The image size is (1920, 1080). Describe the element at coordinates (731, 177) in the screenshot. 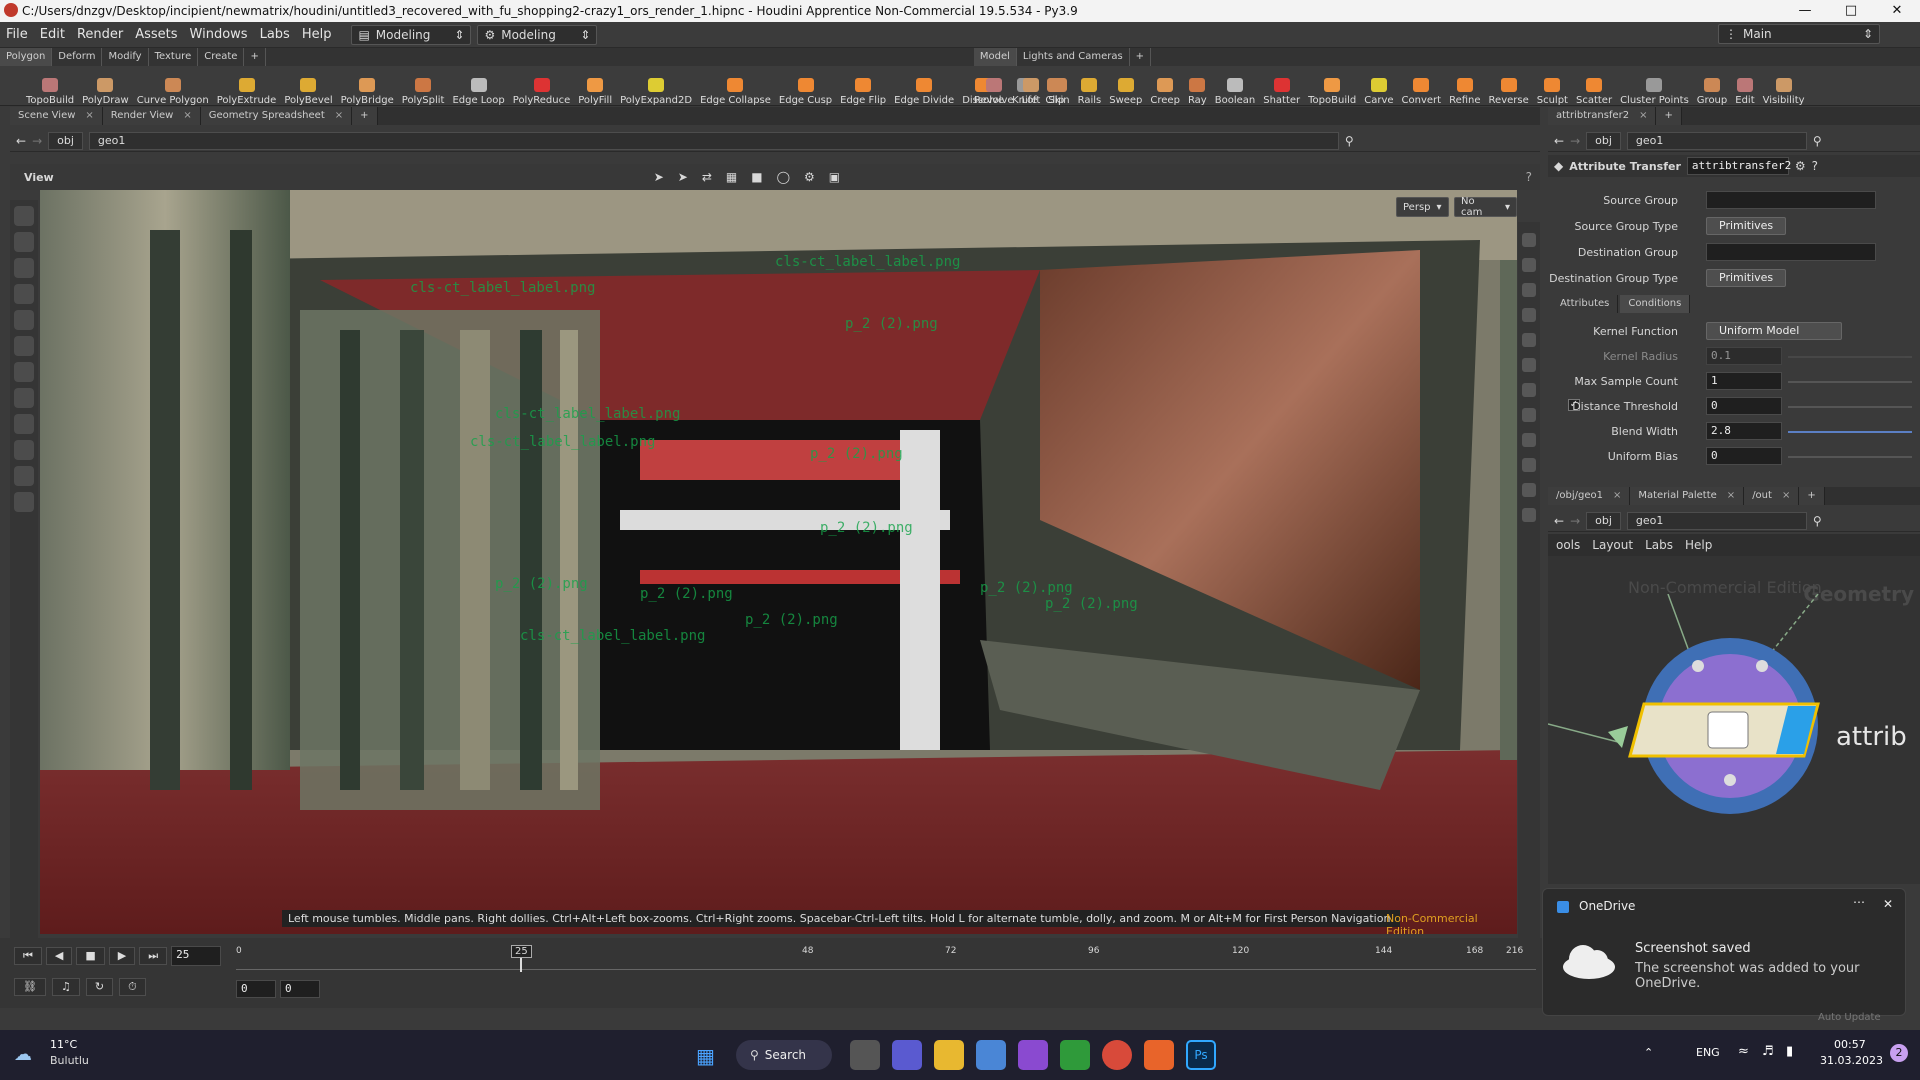

I see `snap-icon: ▦` at that location.